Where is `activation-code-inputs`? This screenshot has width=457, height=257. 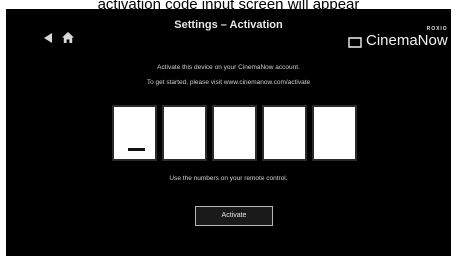
activation-code-inputs is located at coordinates (234, 133).